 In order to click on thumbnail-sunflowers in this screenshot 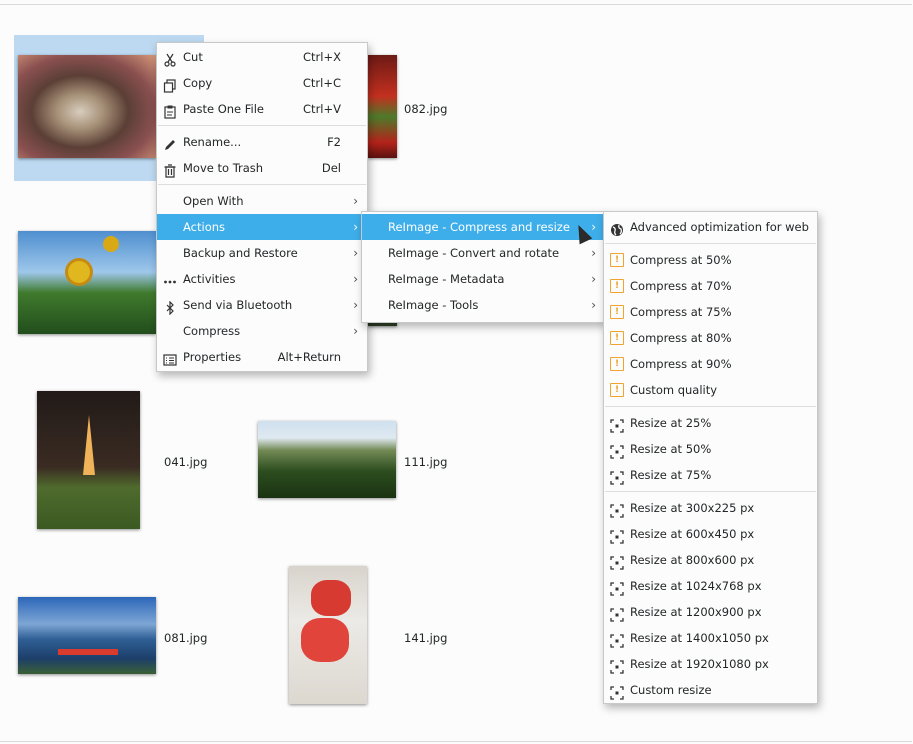, I will do `click(87, 282)`.